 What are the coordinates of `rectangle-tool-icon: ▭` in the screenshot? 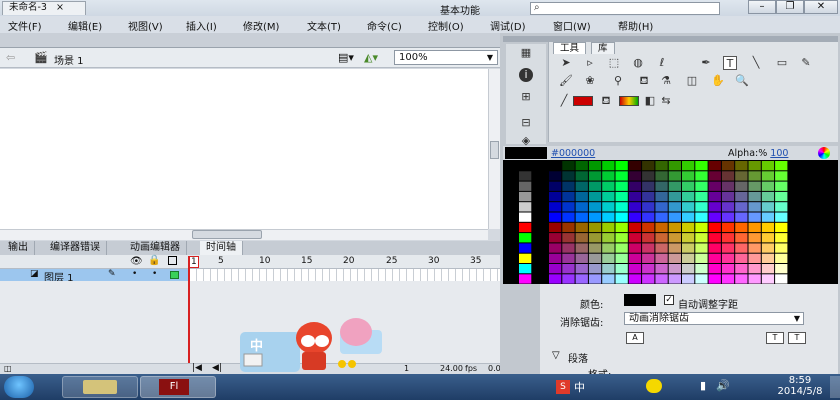 It's located at (782, 63).